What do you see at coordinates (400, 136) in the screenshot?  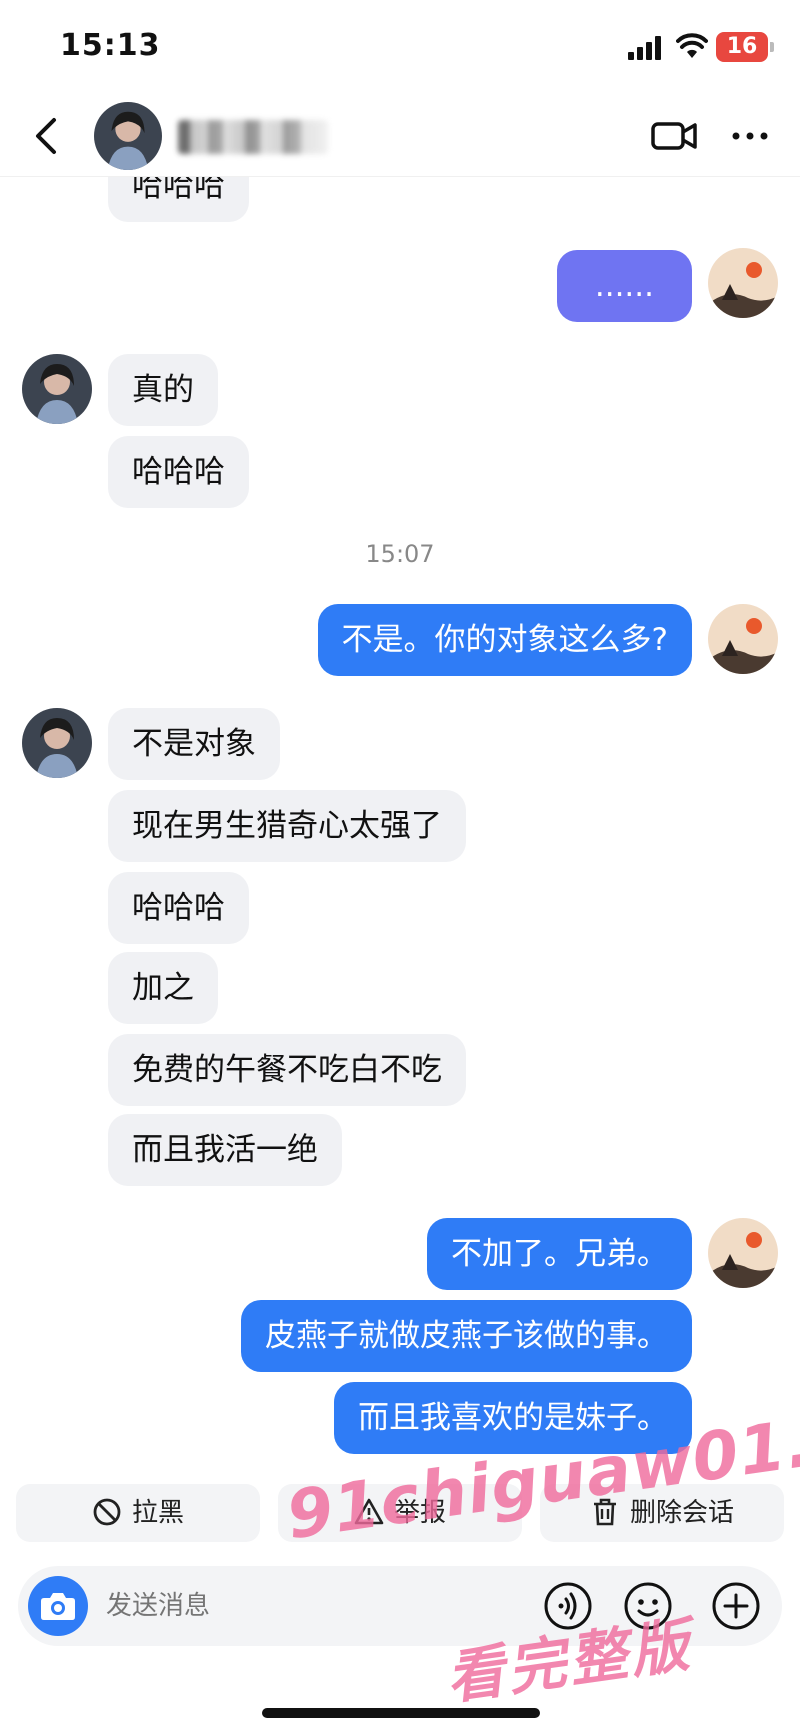 I see `chat-header` at bounding box center [400, 136].